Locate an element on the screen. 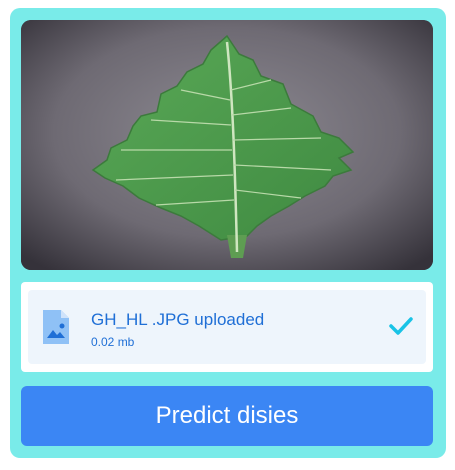 This screenshot has height=470, width=455. predict-button: Predict disies is located at coordinates (227, 416).